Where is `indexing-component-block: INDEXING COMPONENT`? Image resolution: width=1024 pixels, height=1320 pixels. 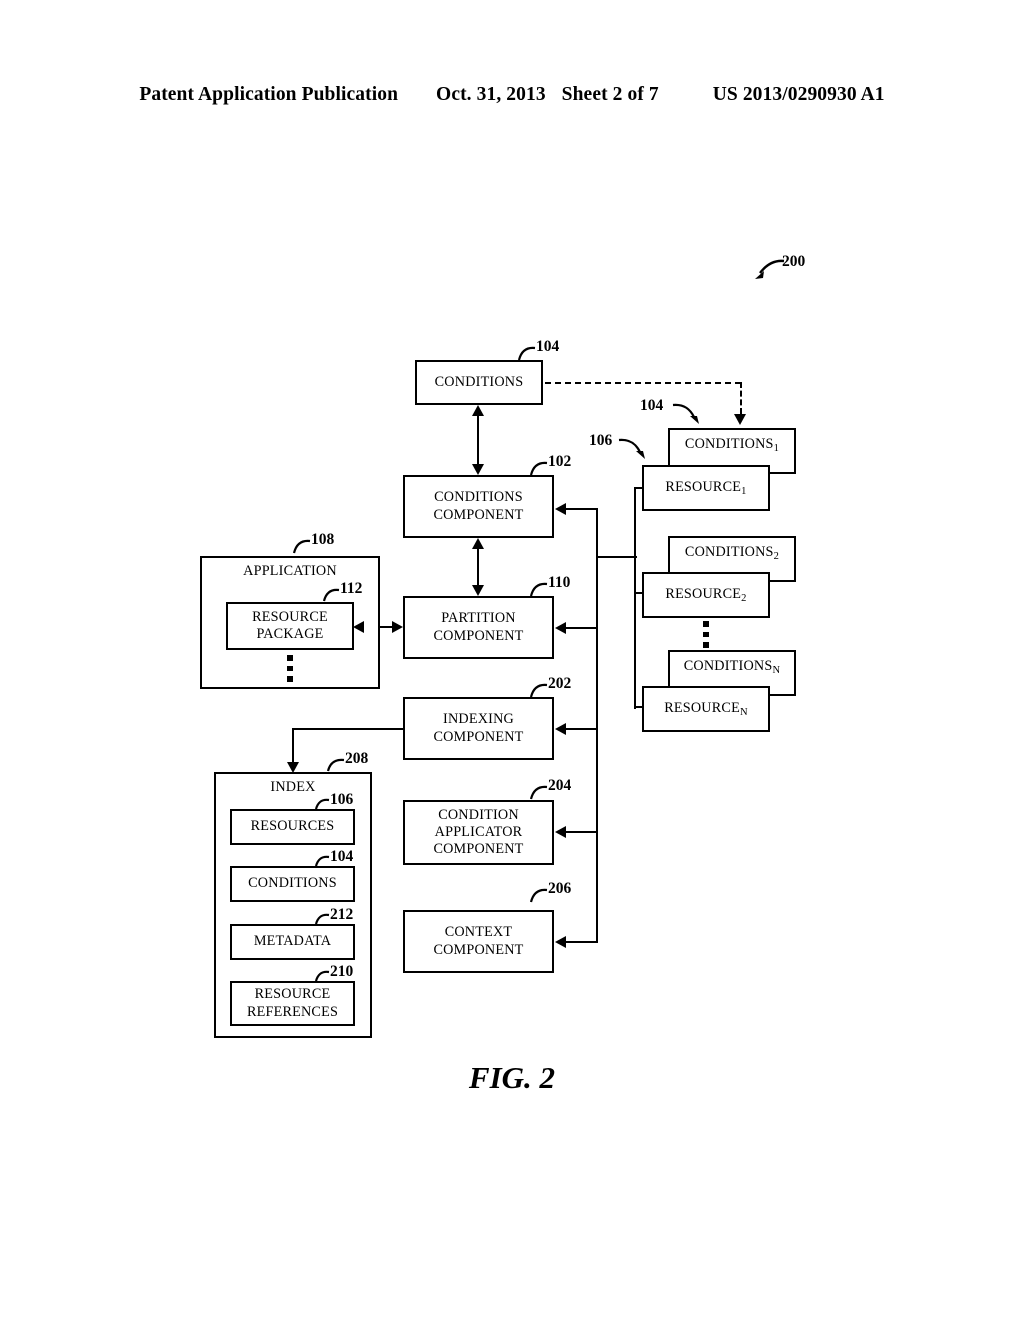
indexing-component-block: INDEXING COMPONENT is located at coordinates (478, 728).